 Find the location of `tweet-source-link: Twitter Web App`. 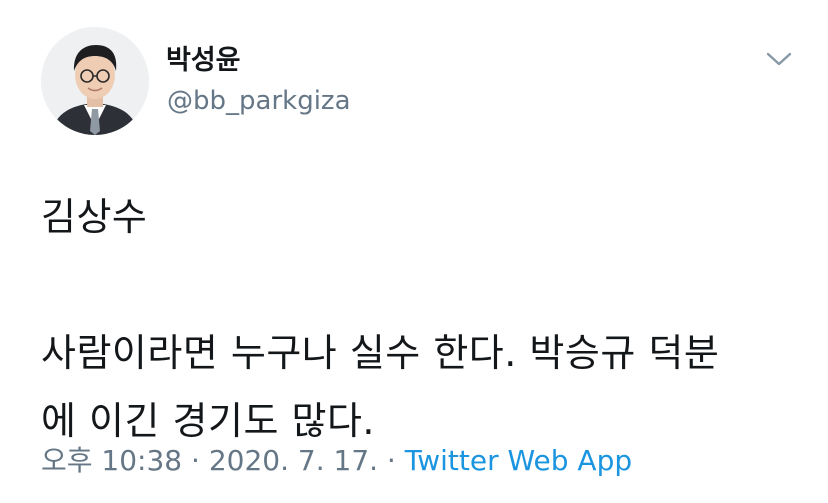

tweet-source-link: Twitter Web App is located at coordinates (518, 460).